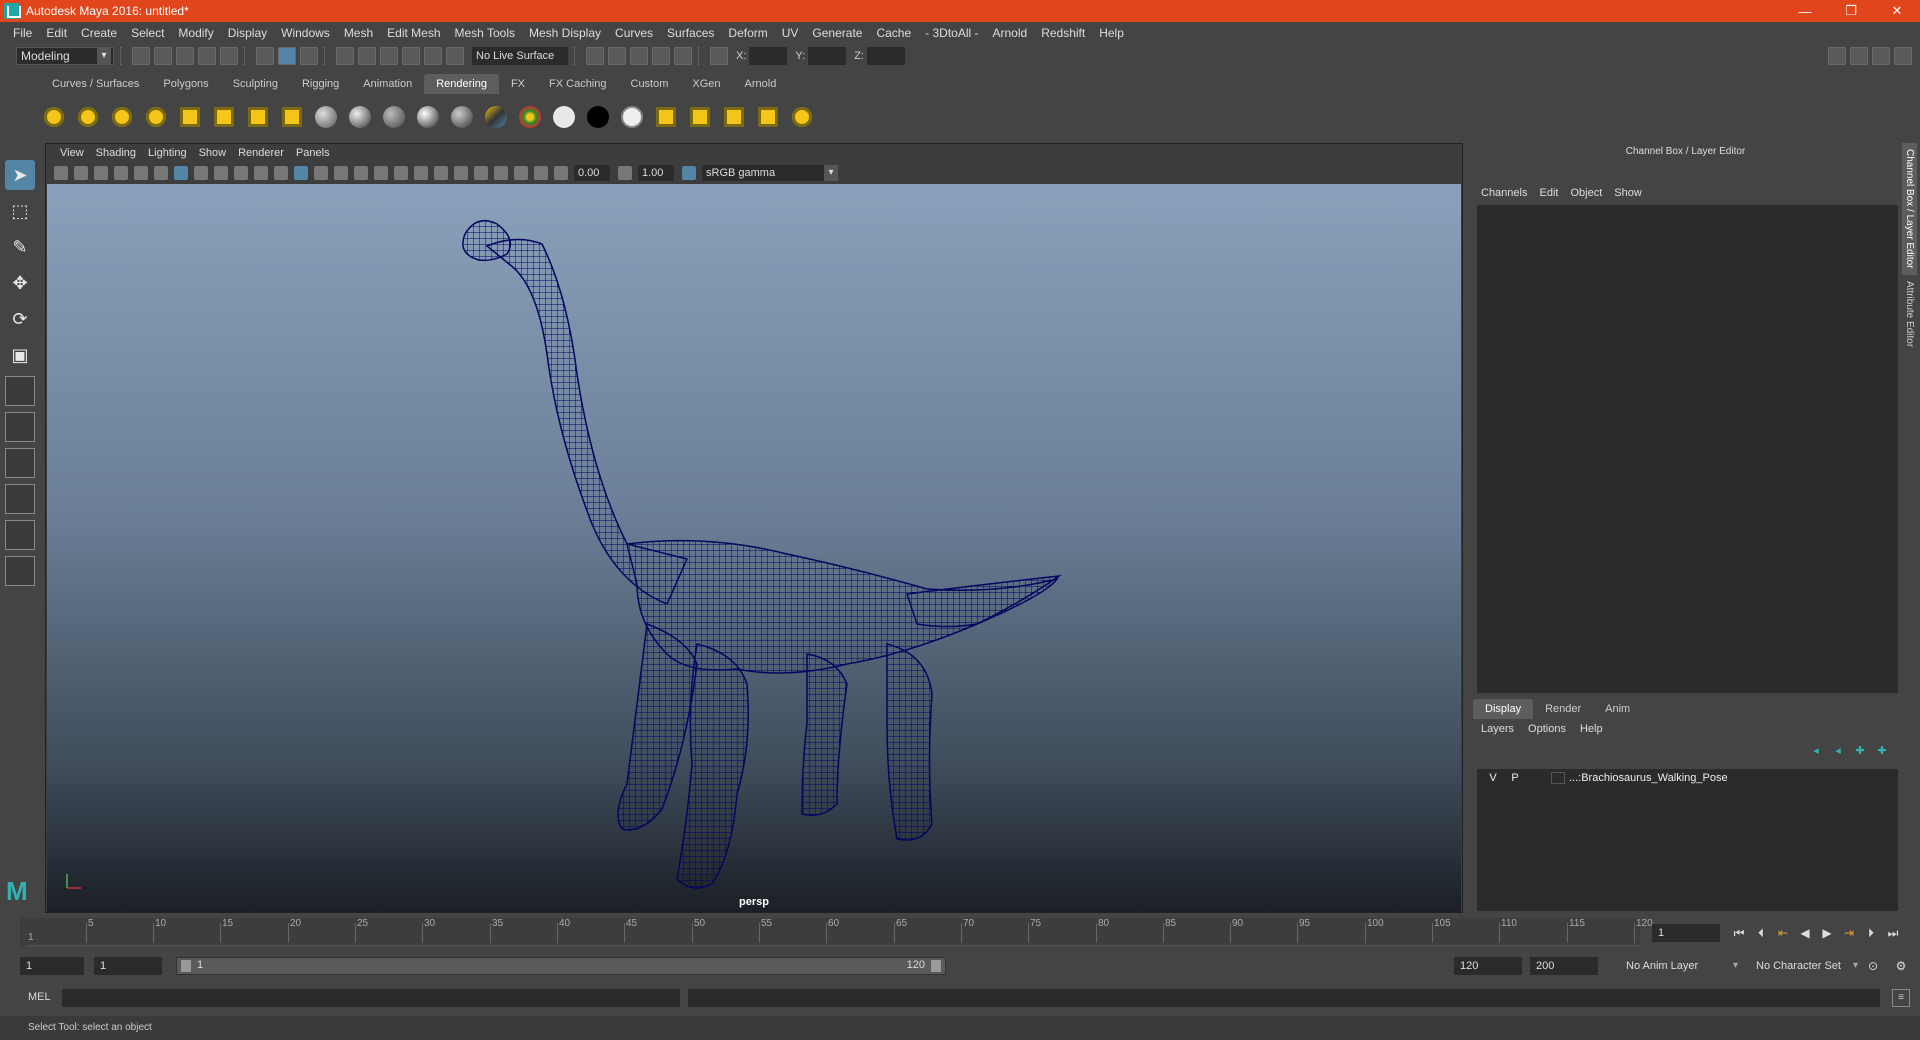 This screenshot has height=1040, width=1920. Describe the element at coordinates (186, 966) in the screenshot. I see `range-start-handle` at that location.